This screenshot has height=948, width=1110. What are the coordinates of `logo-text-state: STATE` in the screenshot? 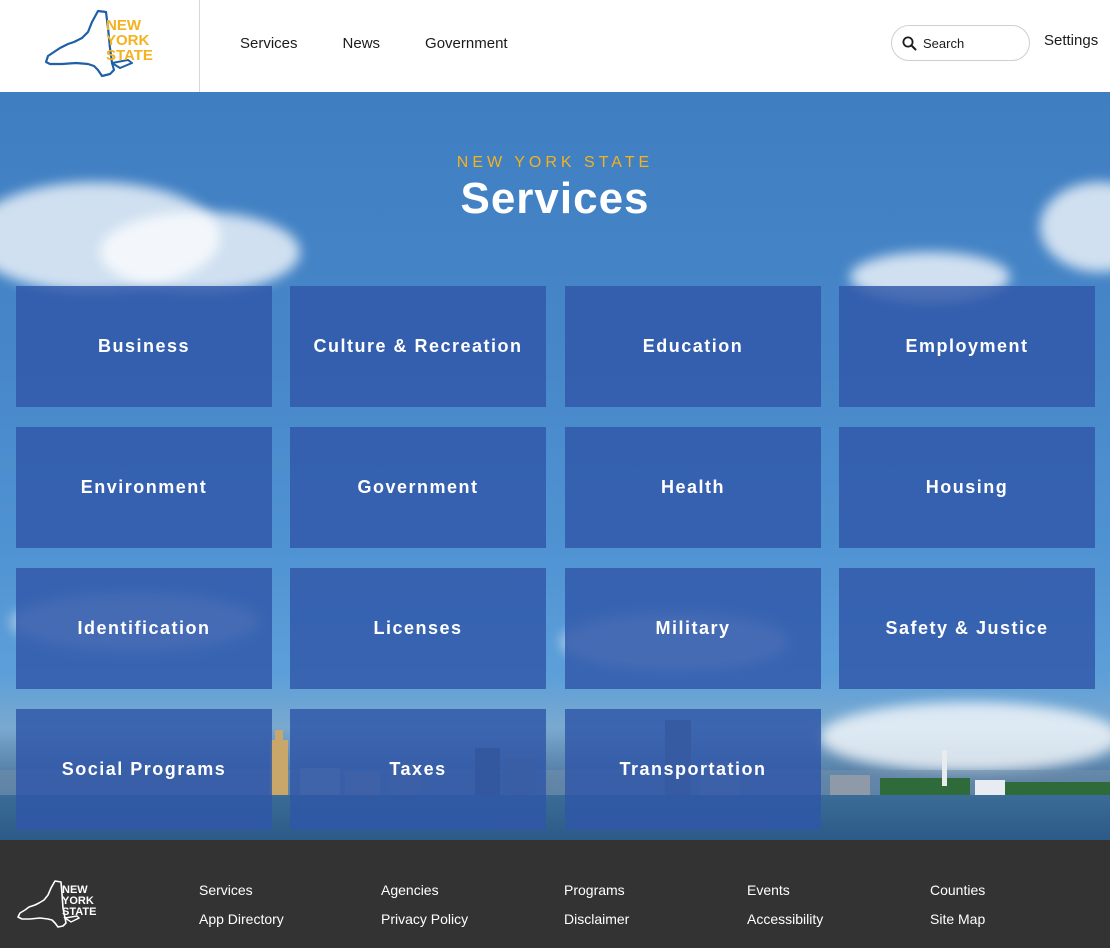 It's located at (129, 55).